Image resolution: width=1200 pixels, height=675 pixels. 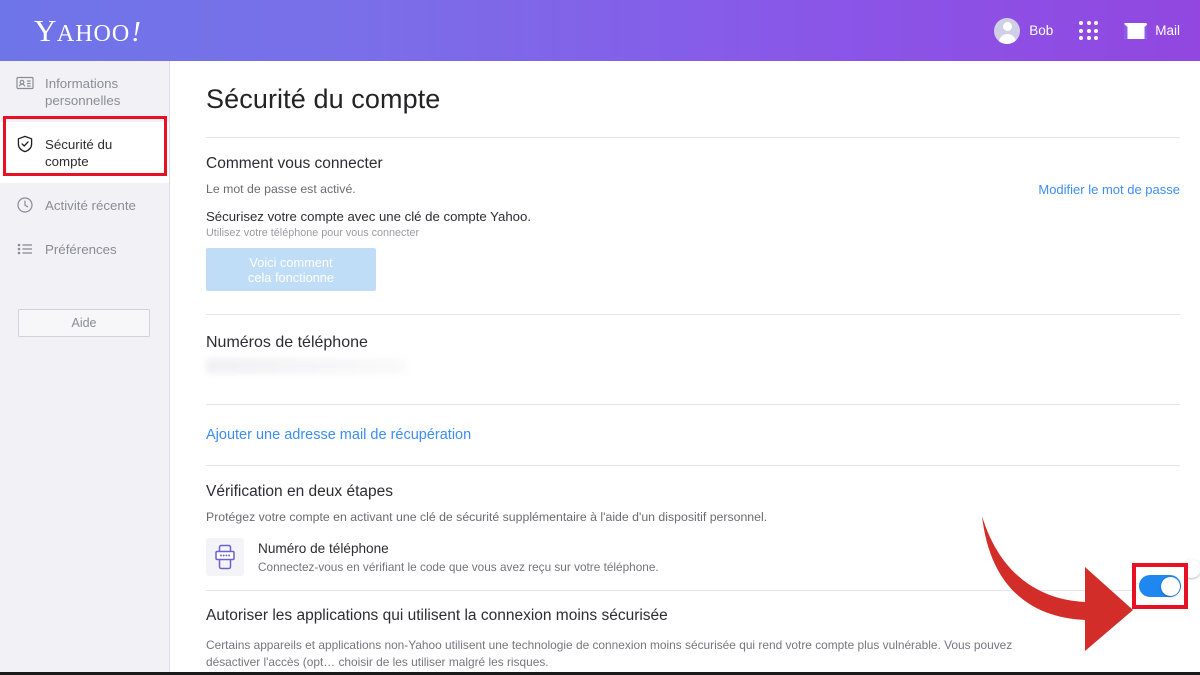 I want to click on sidebar-item-label: Informations personnelles, so click(x=83, y=92).